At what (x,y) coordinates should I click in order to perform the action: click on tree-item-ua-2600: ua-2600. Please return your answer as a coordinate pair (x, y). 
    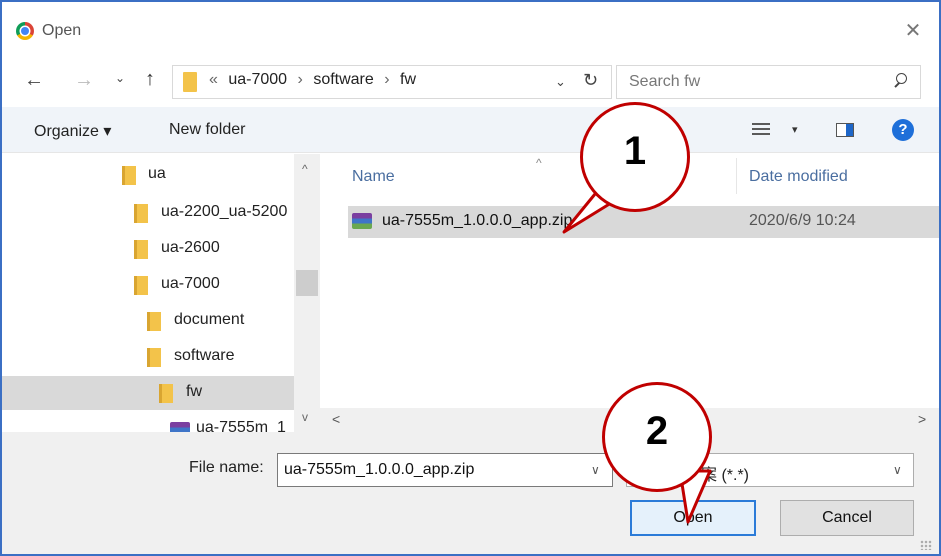
    Looking at the image, I should click on (148, 249).